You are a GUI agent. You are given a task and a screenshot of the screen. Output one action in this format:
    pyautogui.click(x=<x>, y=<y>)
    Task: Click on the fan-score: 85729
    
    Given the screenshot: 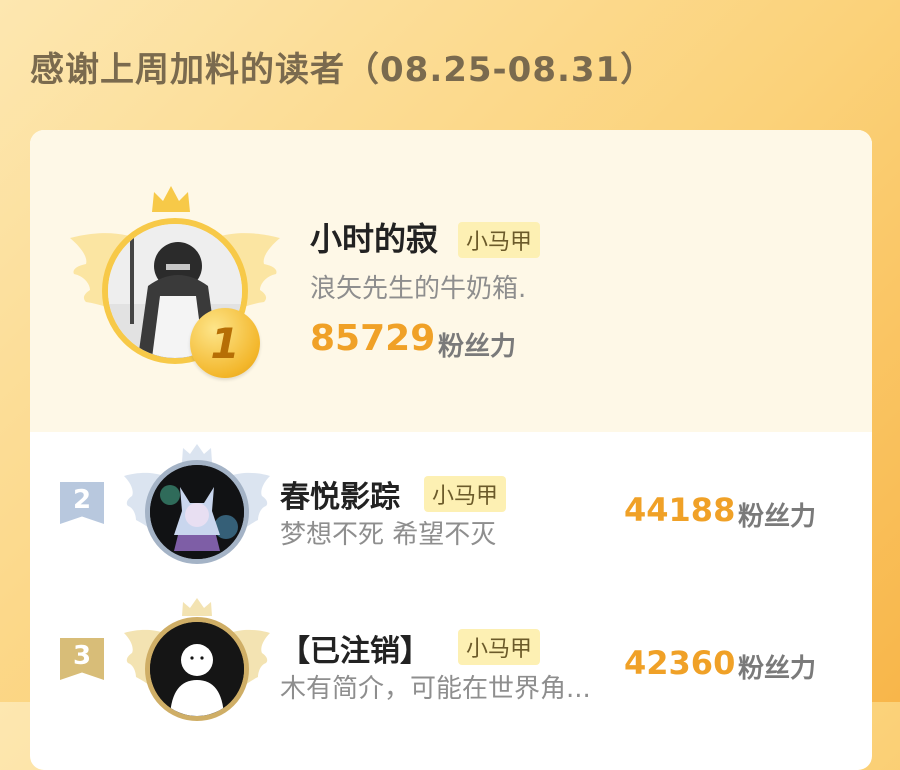 What is the action you would take?
    pyautogui.click(x=373, y=338)
    